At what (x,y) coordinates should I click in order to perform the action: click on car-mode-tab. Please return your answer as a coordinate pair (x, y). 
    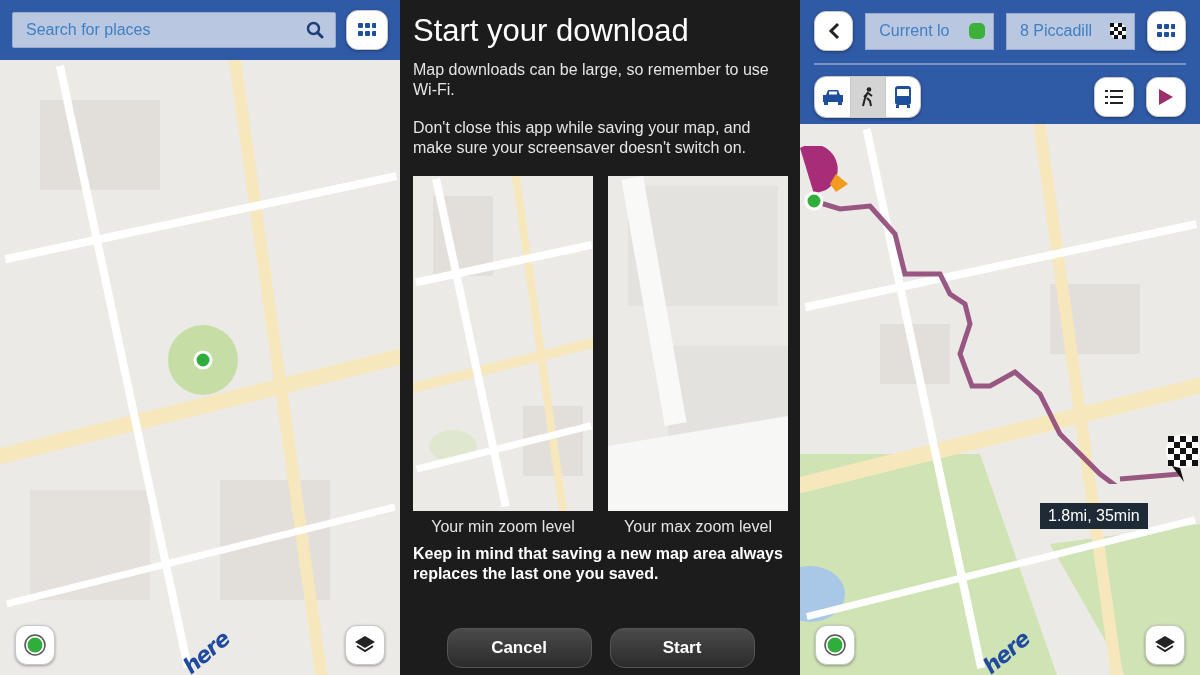
    Looking at the image, I should click on (832, 97).